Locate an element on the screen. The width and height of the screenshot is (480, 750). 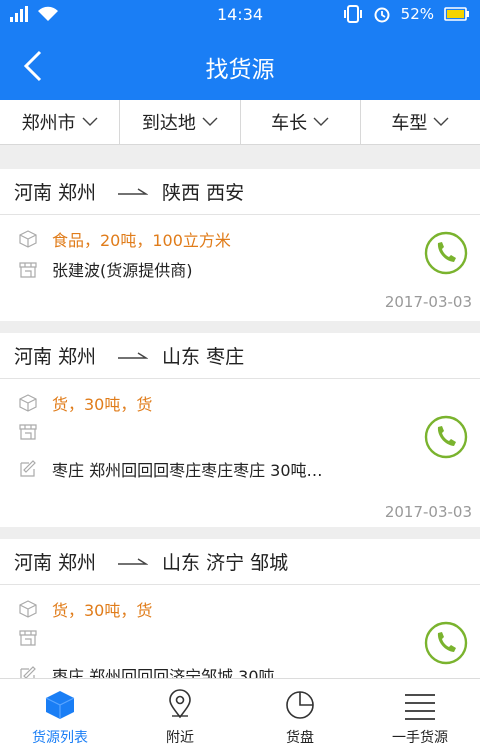
filter-departure: 郑州市 is located at coordinates (60, 122).